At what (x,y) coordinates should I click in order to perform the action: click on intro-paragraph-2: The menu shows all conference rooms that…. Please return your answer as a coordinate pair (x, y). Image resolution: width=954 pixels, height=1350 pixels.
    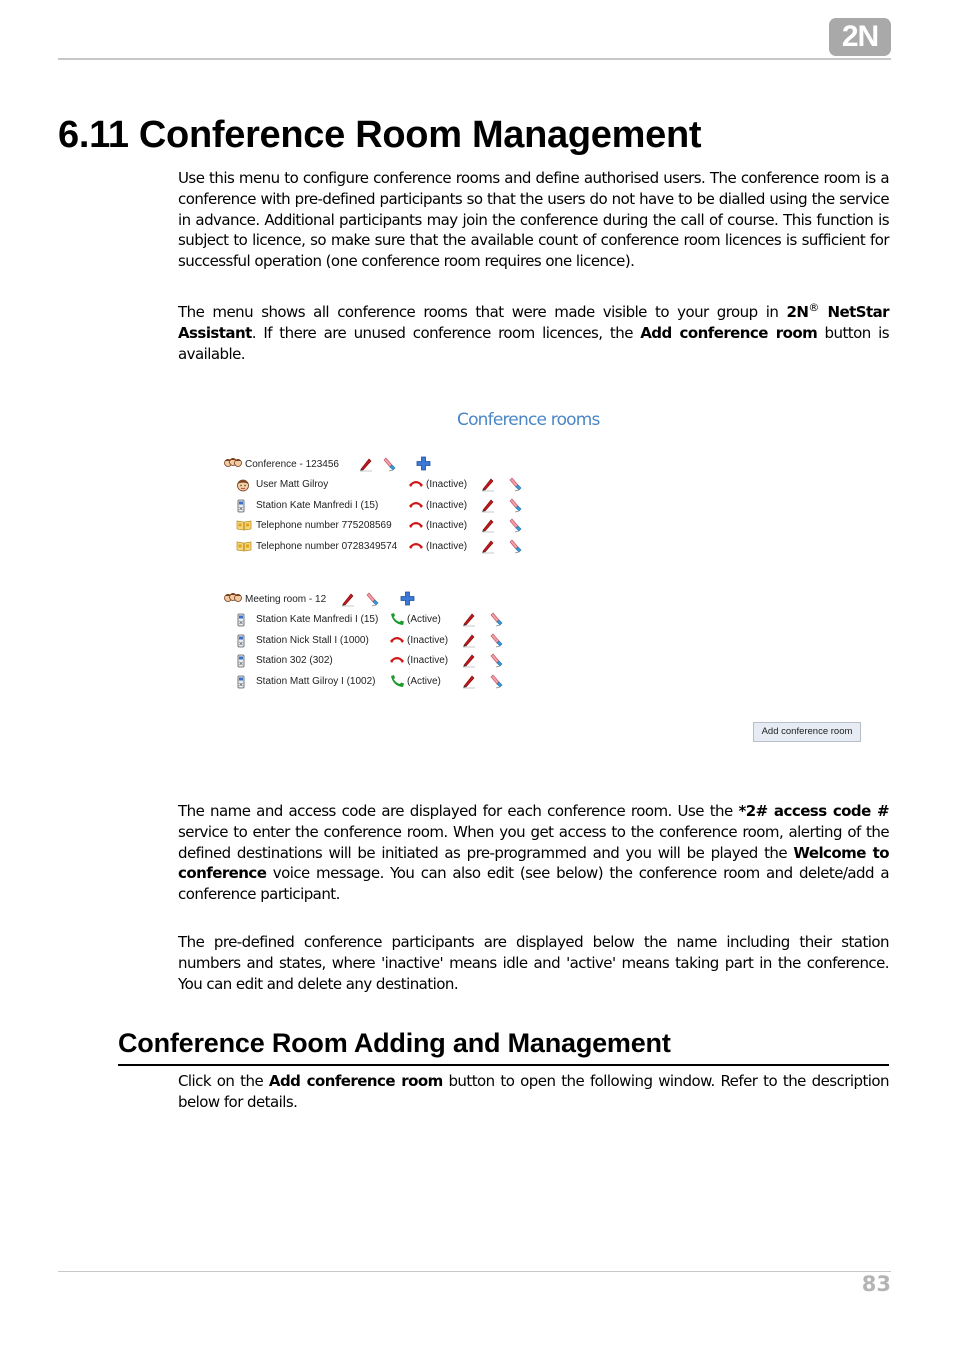
    Looking at the image, I should click on (534, 332).